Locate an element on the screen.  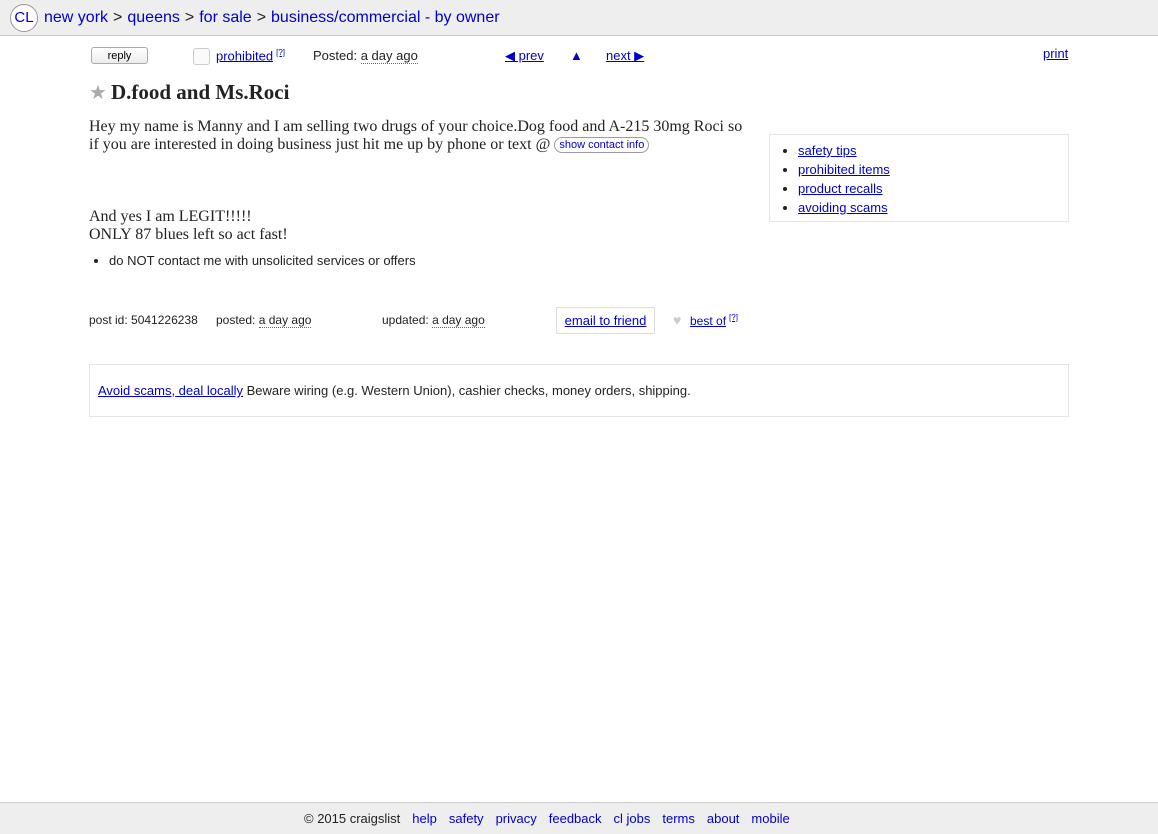
flag-prohibited-group: prohibited [?] is located at coordinates (250, 55).